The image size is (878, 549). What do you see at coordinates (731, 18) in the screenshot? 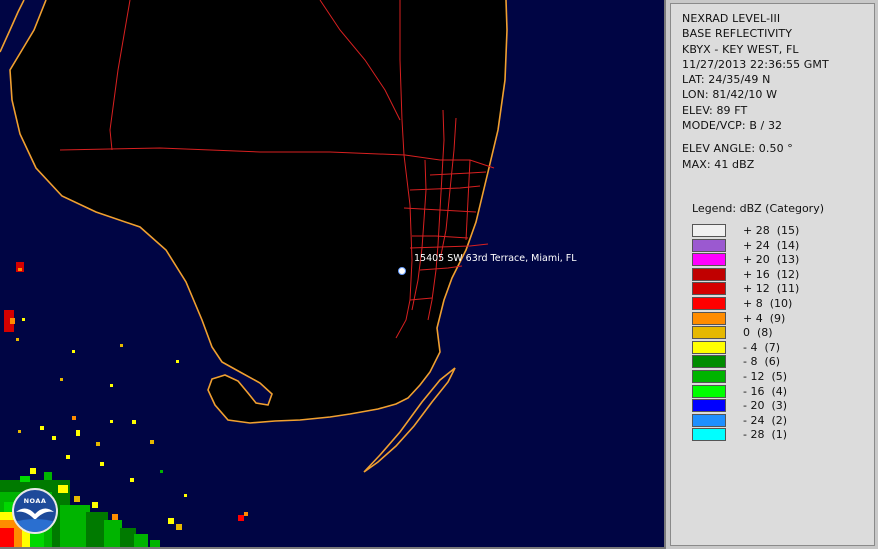
I see `product-name: NEXRAD LEVEL-III` at bounding box center [731, 18].